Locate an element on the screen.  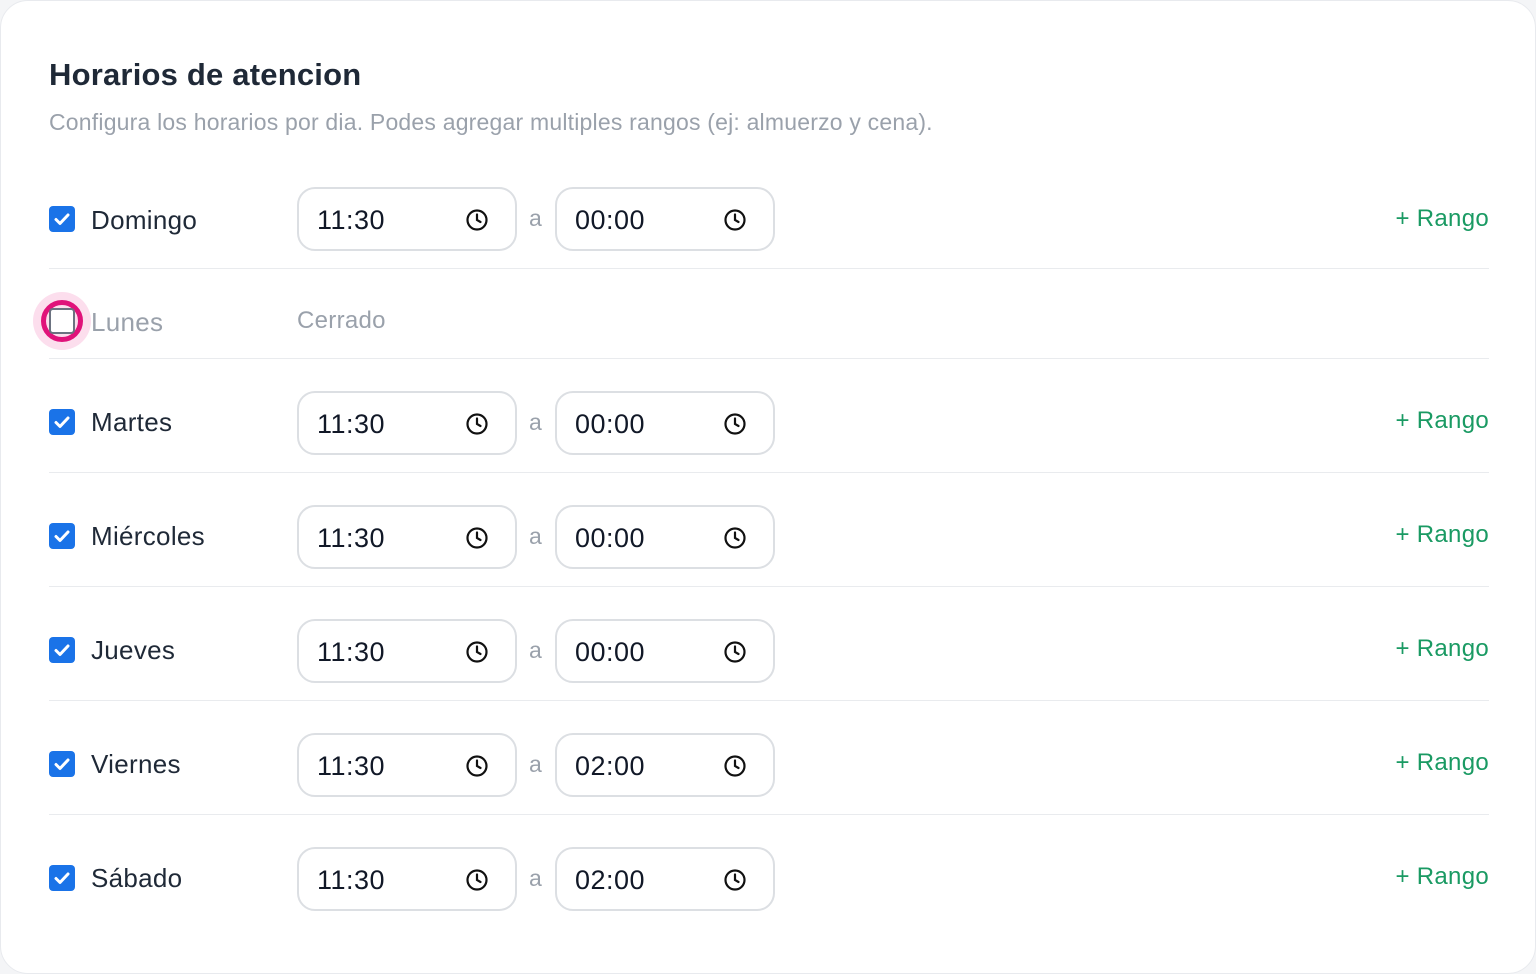
day-checkbox-martes is located at coordinates (62, 422).